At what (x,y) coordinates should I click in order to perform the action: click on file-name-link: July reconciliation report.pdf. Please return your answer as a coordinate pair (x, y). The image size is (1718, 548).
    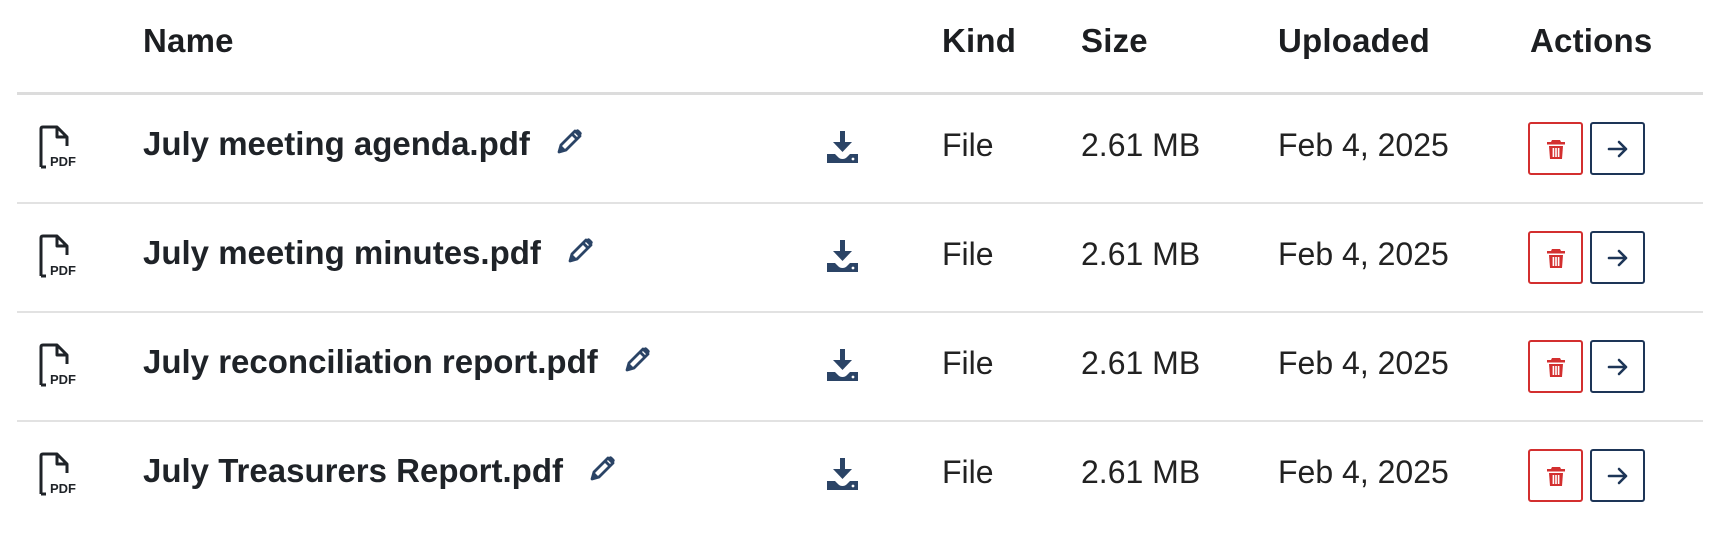
    Looking at the image, I should click on (398, 362).